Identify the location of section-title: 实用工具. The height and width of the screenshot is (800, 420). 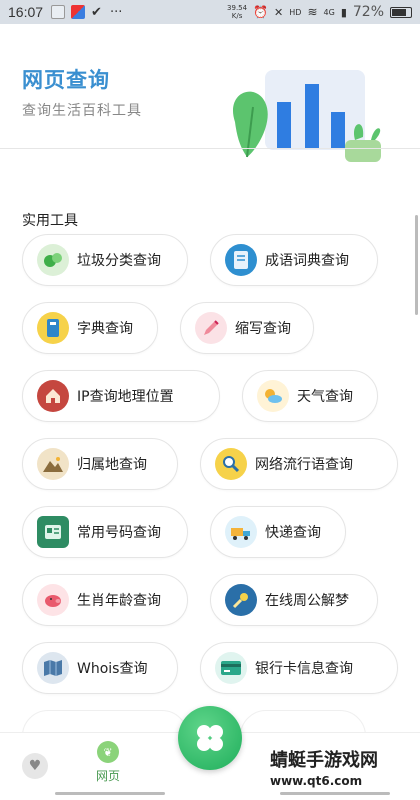
(50, 221).